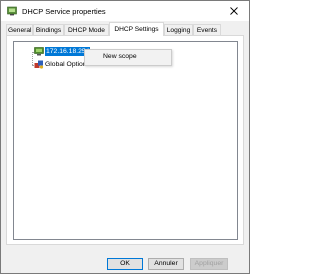  I want to click on cancel-button: Annuler, so click(166, 264).